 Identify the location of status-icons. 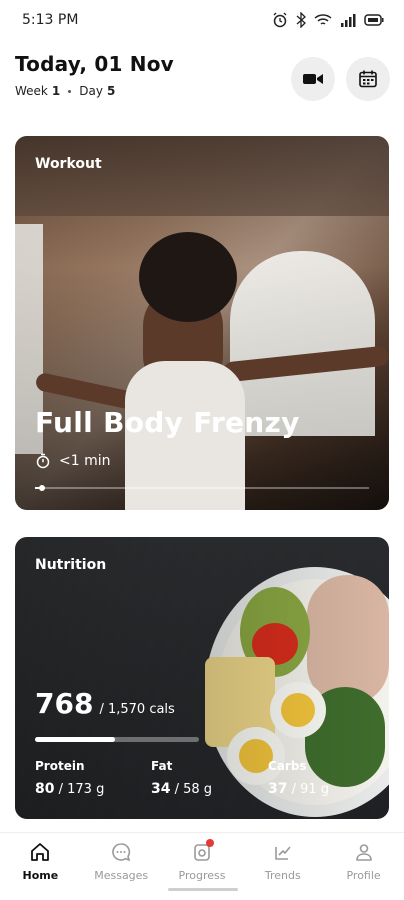
(328, 20).